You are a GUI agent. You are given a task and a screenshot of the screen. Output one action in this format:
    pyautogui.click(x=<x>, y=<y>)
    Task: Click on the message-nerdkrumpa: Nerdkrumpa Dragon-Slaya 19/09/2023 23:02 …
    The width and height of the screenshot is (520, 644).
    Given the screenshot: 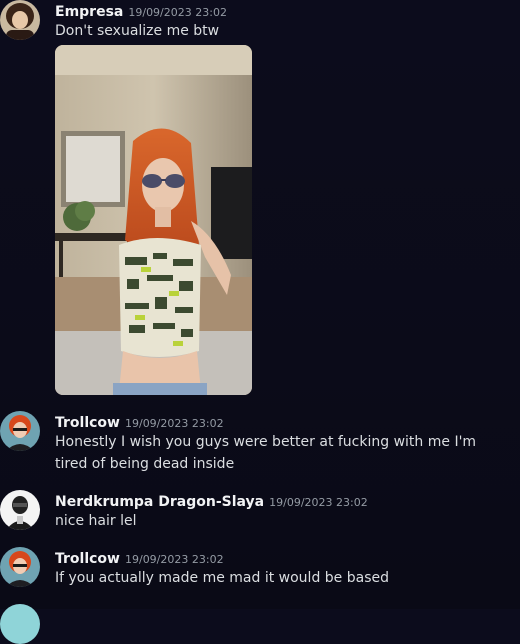 What is the action you would take?
    pyautogui.click(x=260, y=511)
    